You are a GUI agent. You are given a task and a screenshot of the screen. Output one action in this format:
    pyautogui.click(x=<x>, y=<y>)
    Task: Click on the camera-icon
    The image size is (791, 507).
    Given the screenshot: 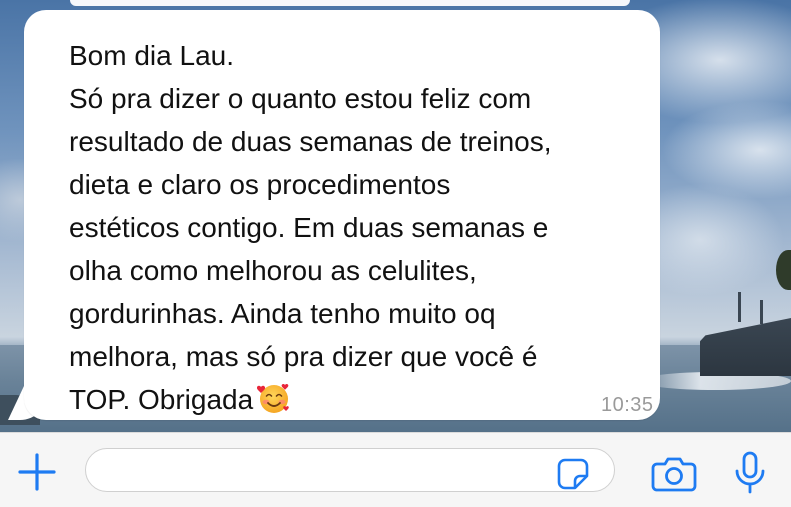 What is the action you would take?
    pyautogui.click(x=674, y=474)
    